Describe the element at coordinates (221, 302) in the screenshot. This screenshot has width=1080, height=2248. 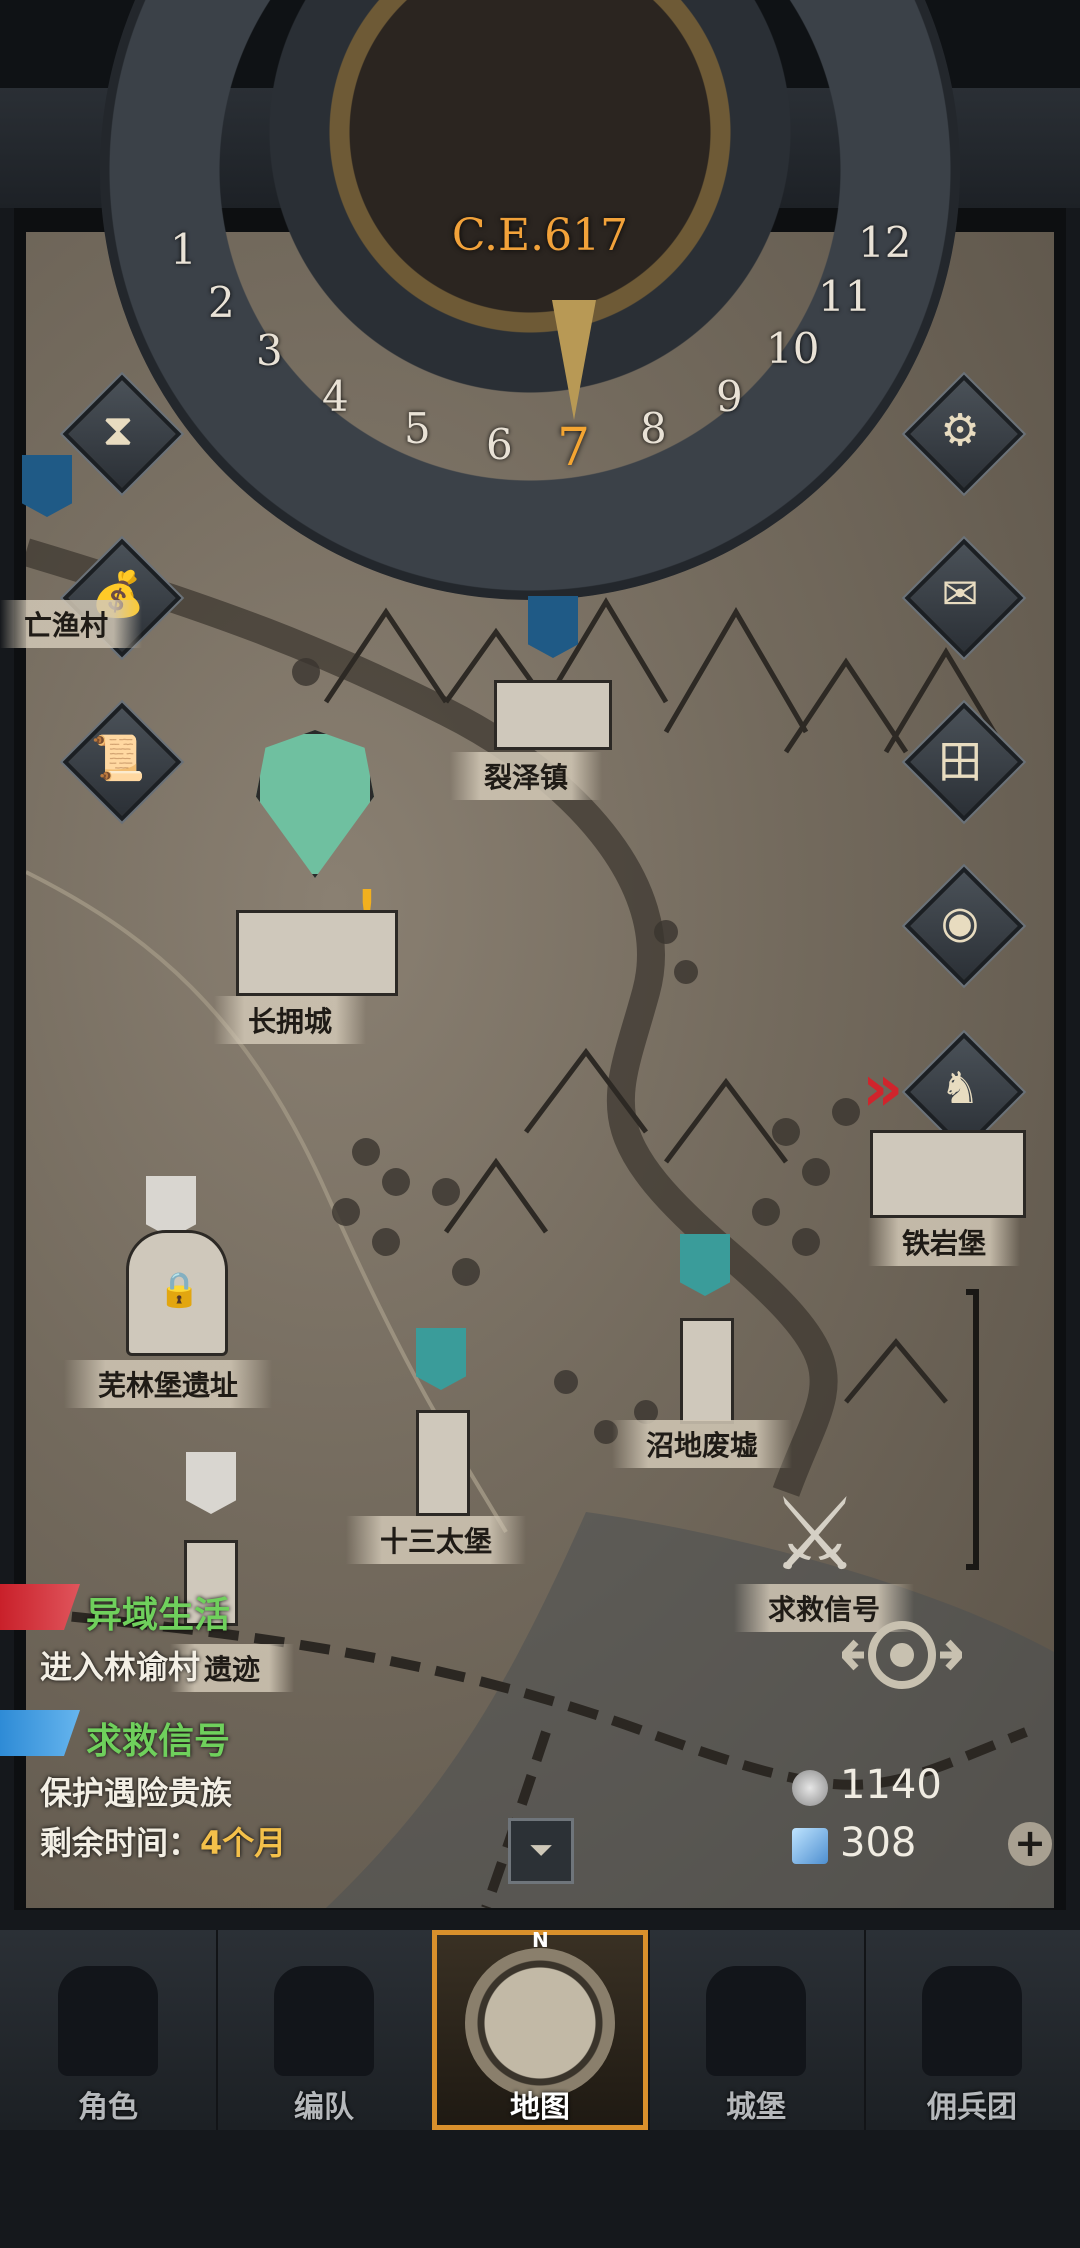
I see `month-2: 2` at that location.